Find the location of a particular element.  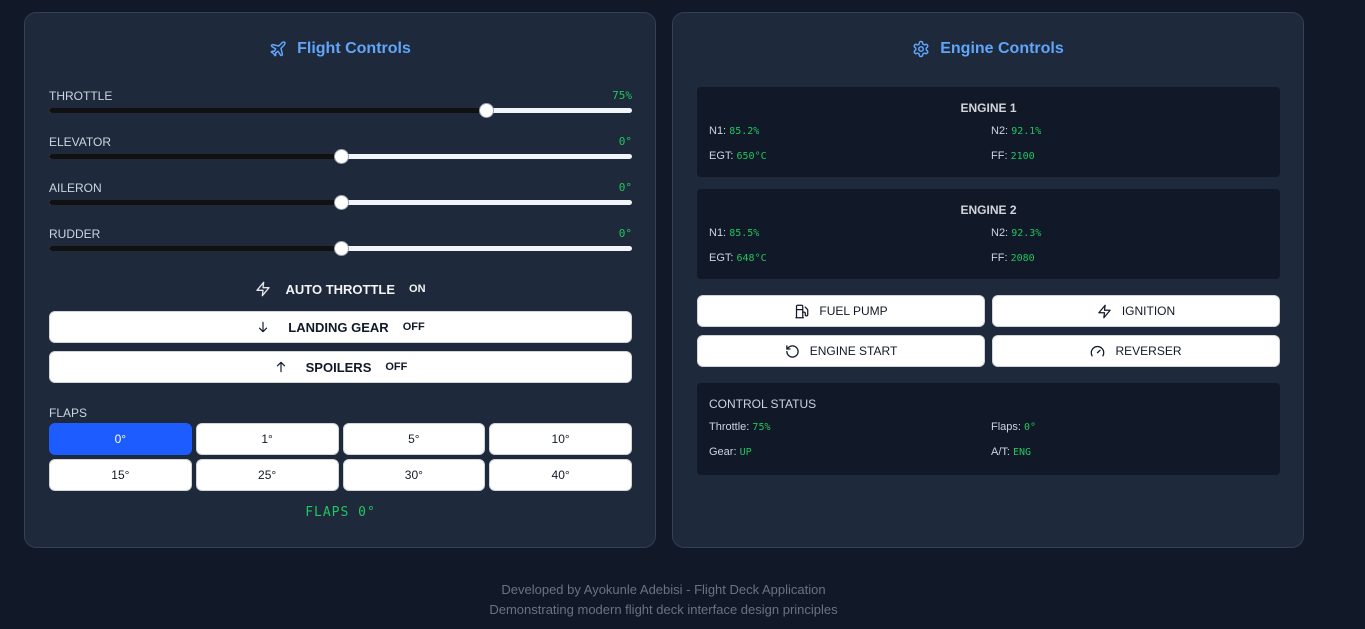

aileron-fill is located at coordinates (195, 202).